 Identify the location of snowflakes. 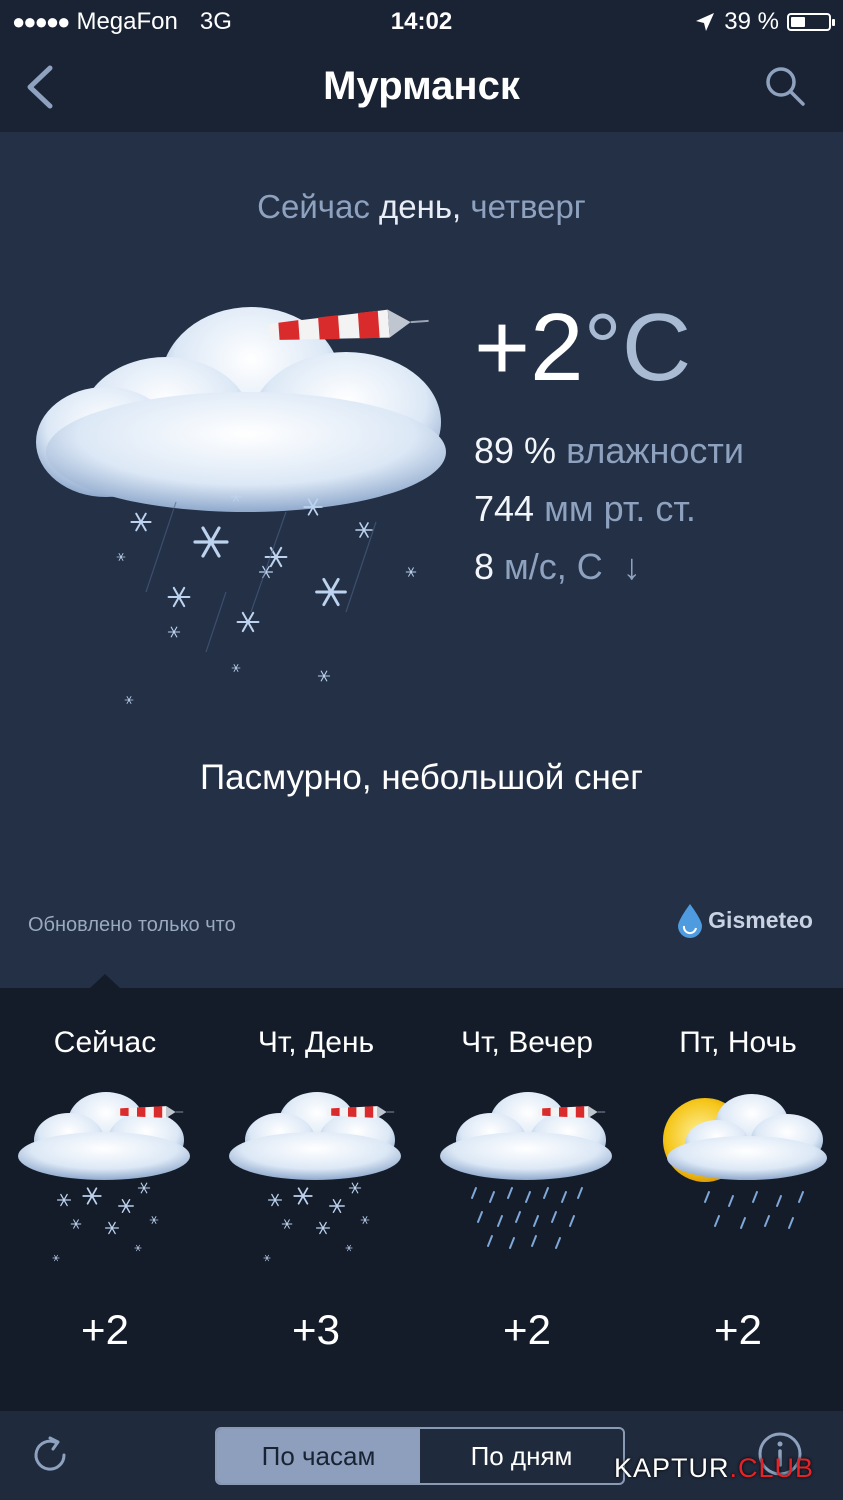
(266, 598).